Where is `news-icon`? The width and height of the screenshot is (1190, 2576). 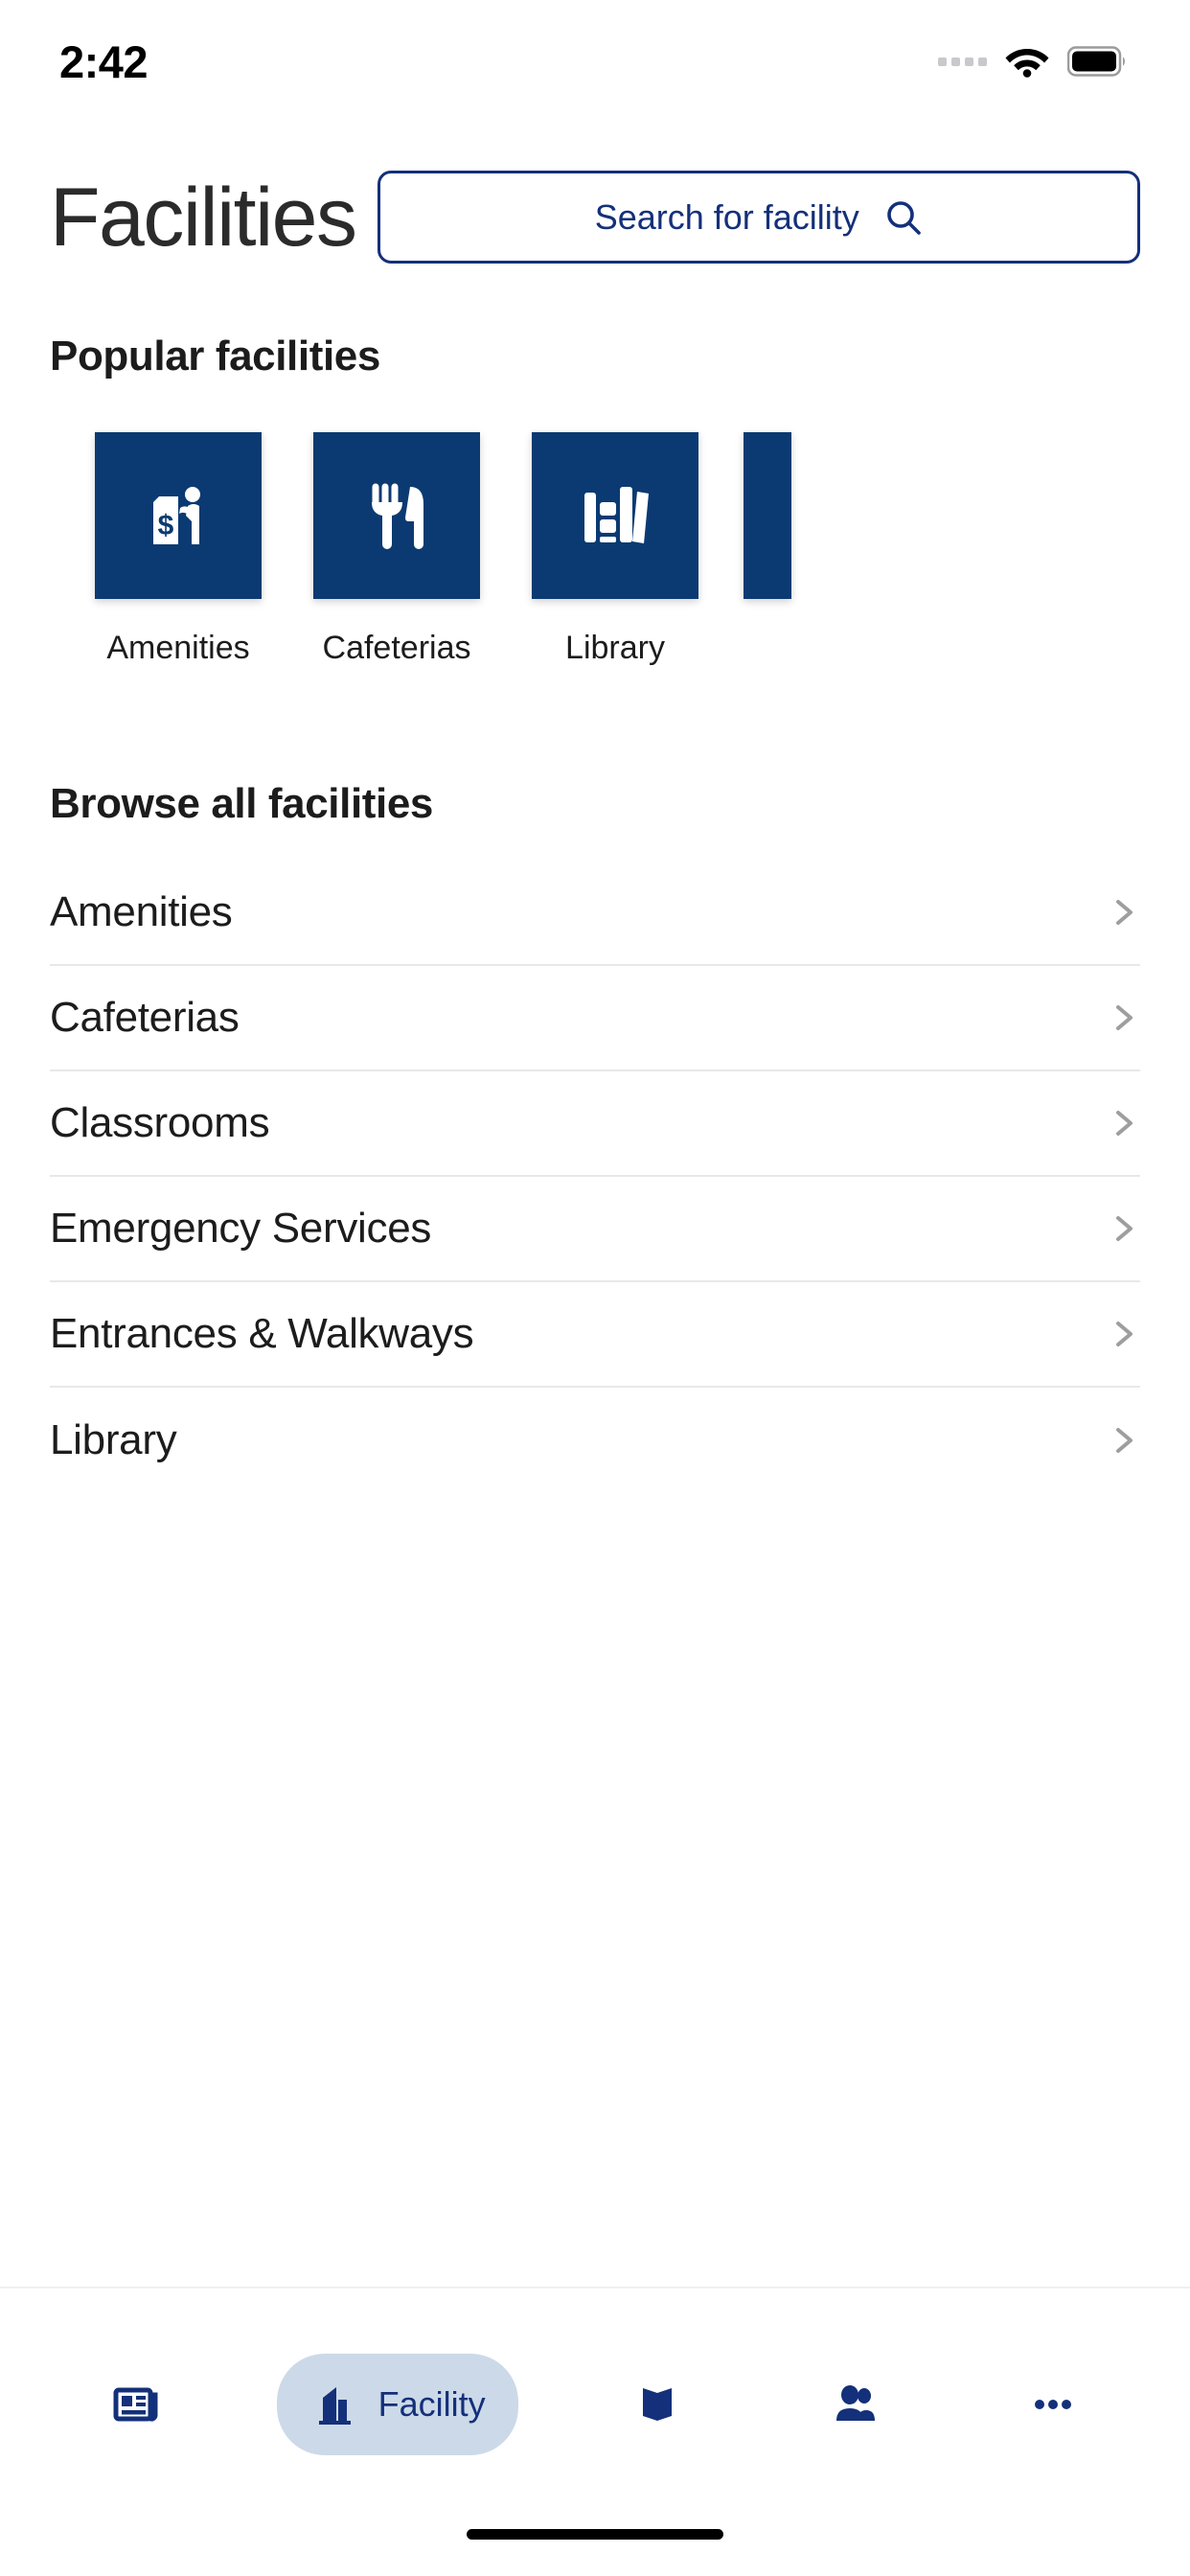 news-icon is located at coordinates (137, 2404).